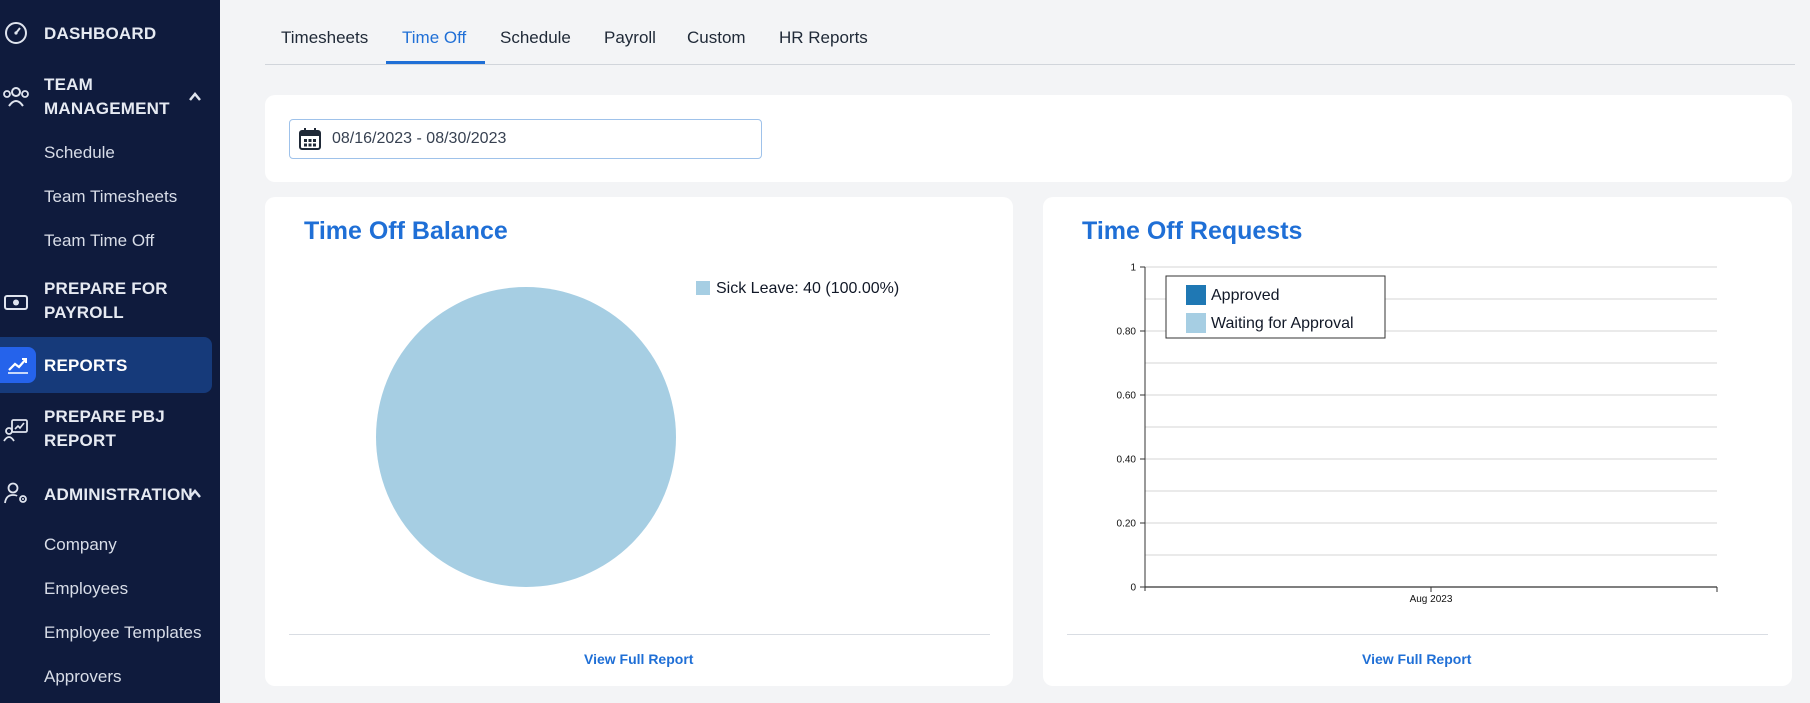 The height and width of the screenshot is (703, 1810). Describe the element at coordinates (1431, 599) in the screenshot. I see `x-tick-label: Aug 2023` at that location.